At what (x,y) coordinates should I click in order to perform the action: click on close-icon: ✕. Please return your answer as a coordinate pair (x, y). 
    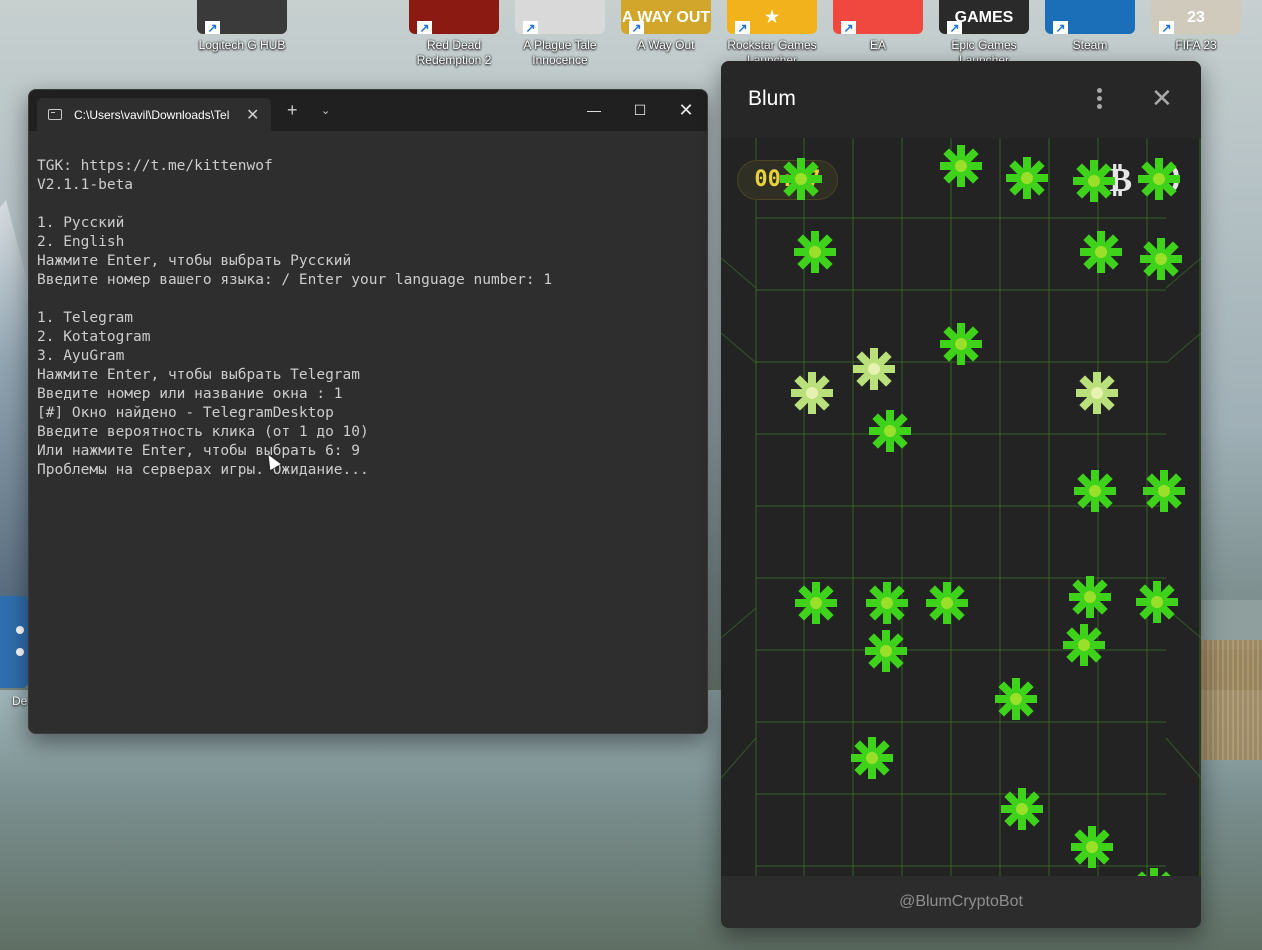
    Looking at the image, I should click on (1162, 98).